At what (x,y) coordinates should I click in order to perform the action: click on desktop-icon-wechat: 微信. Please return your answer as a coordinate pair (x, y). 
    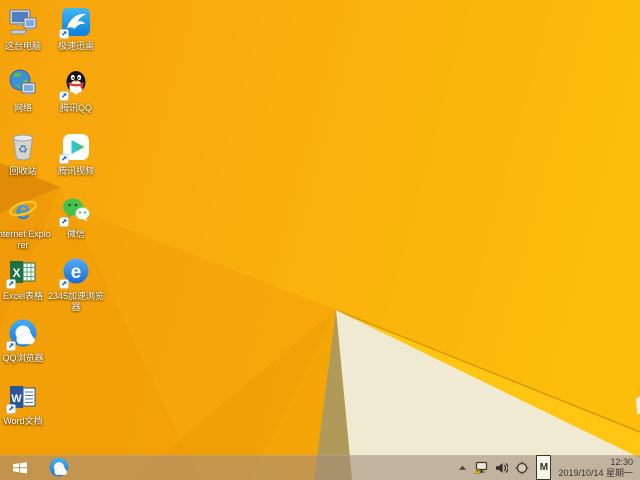
    Looking at the image, I should click on (76, 217).